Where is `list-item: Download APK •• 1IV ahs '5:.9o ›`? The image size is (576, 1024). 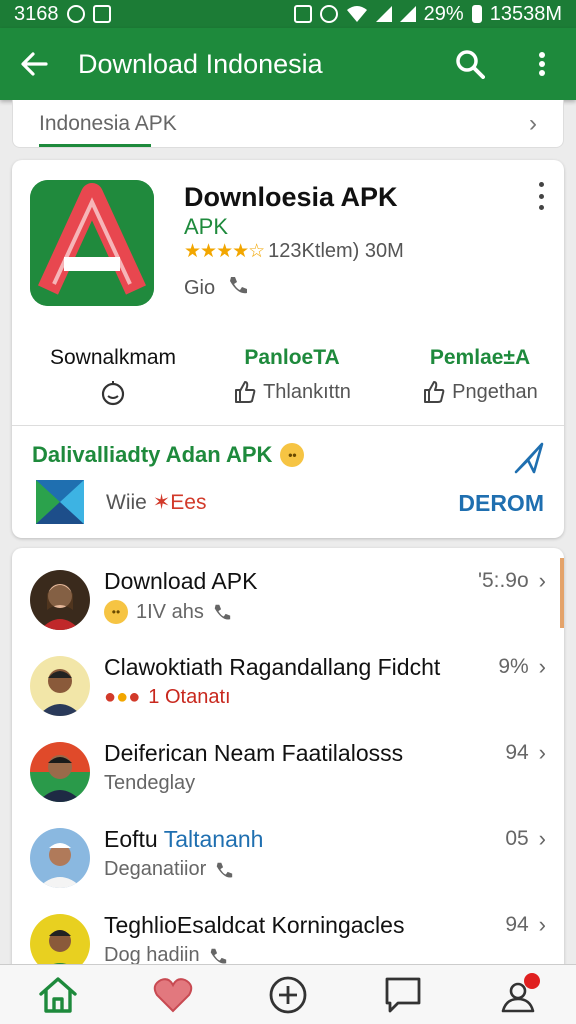
list-item: Download APK •• 1IV ahs '5:.9o › is located at coordinates (288, 591).